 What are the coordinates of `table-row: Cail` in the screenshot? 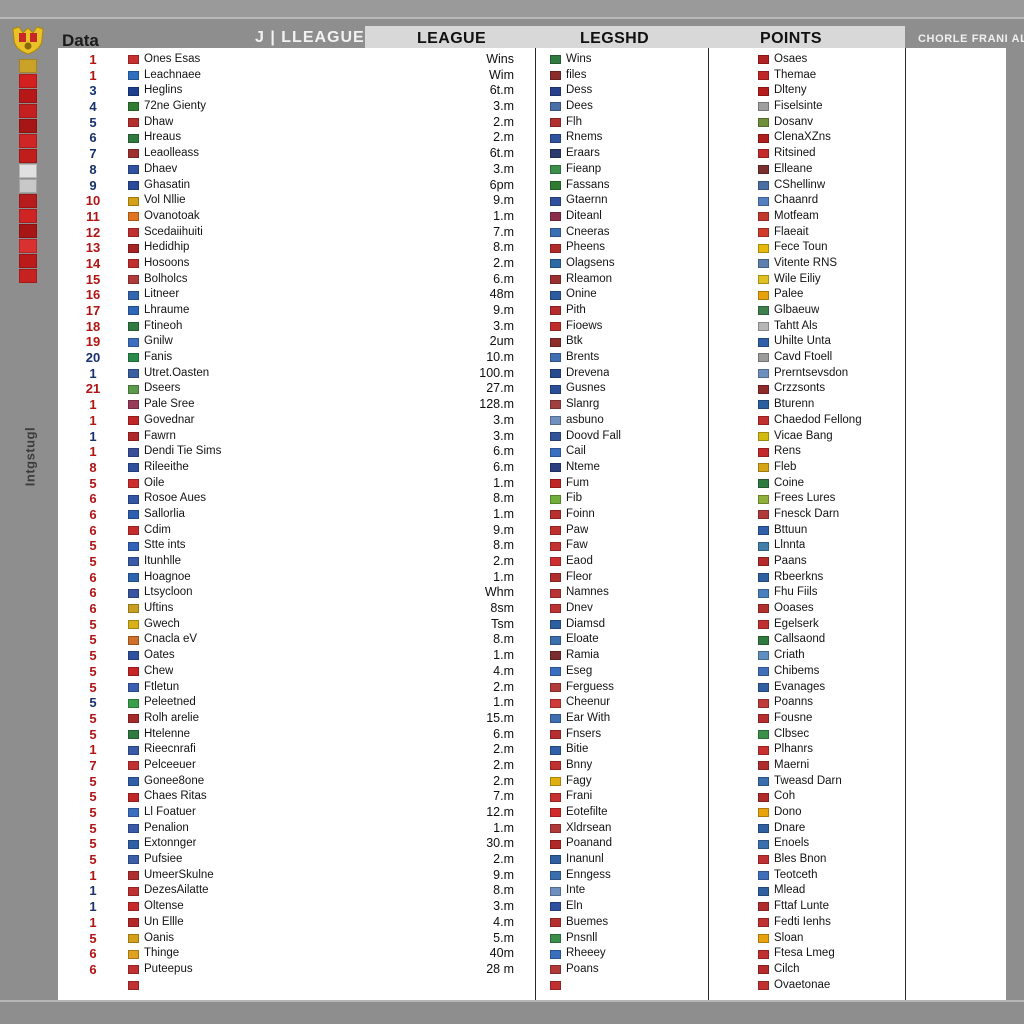 It's located at (625, 452).